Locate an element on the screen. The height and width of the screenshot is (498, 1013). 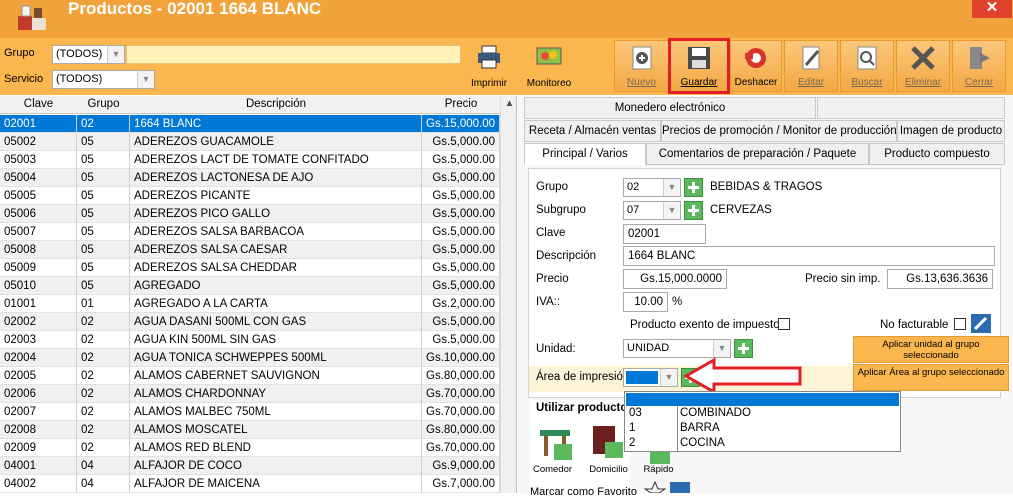
table-cell: ADEREZOS LACT DE TOMATE CONFITADO is located at coordinates (276, 160).